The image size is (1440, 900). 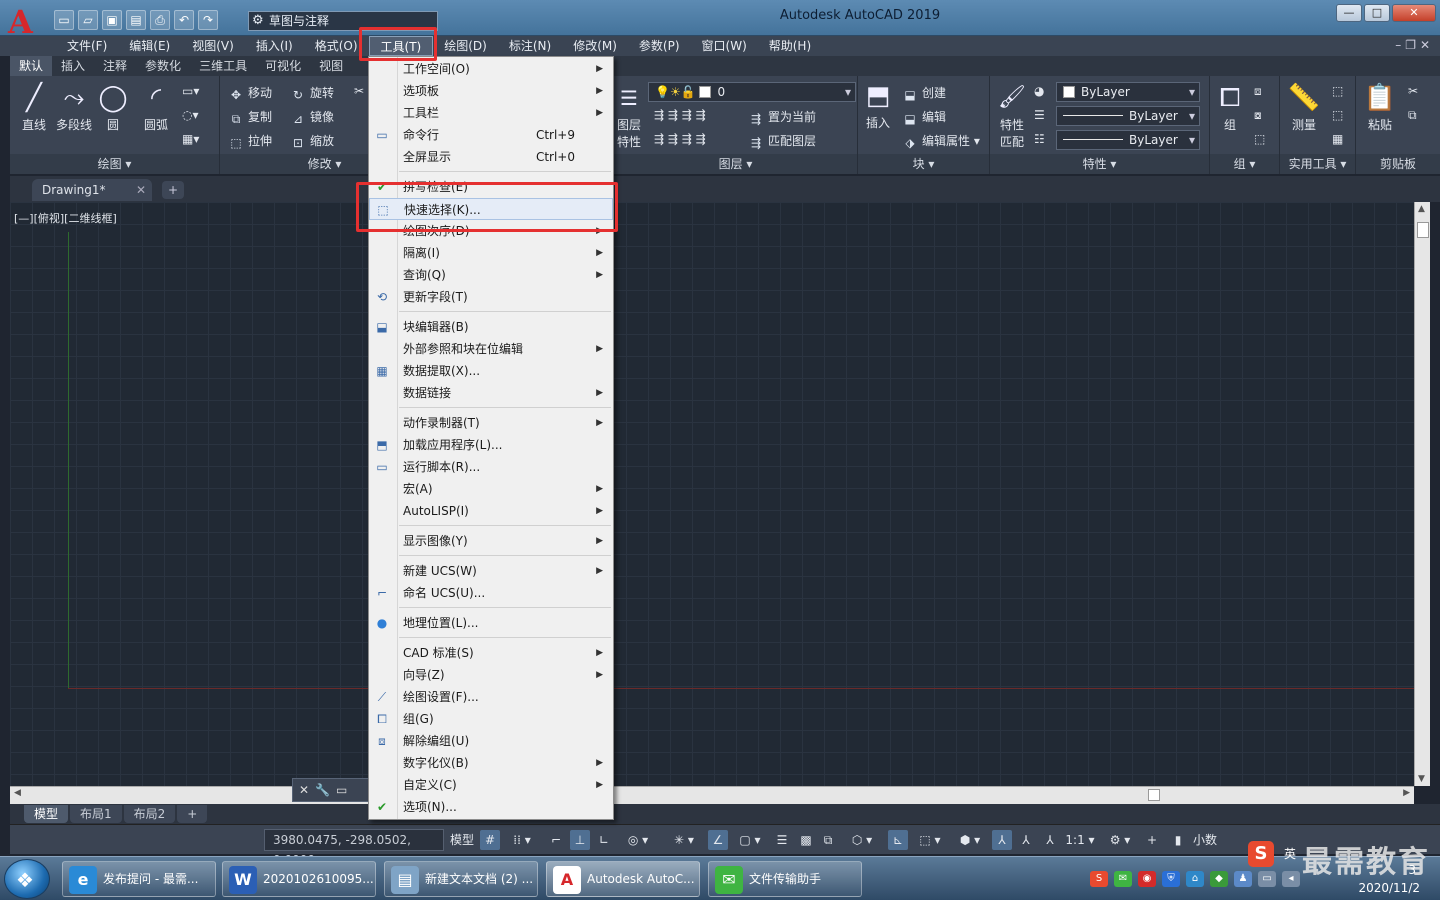 I want to click on layout-tab-1: 布局1, so click(x=96, y=814).